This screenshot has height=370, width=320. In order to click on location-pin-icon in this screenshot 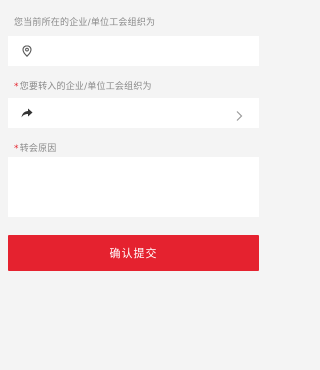, I will do `click(27, 51)`.